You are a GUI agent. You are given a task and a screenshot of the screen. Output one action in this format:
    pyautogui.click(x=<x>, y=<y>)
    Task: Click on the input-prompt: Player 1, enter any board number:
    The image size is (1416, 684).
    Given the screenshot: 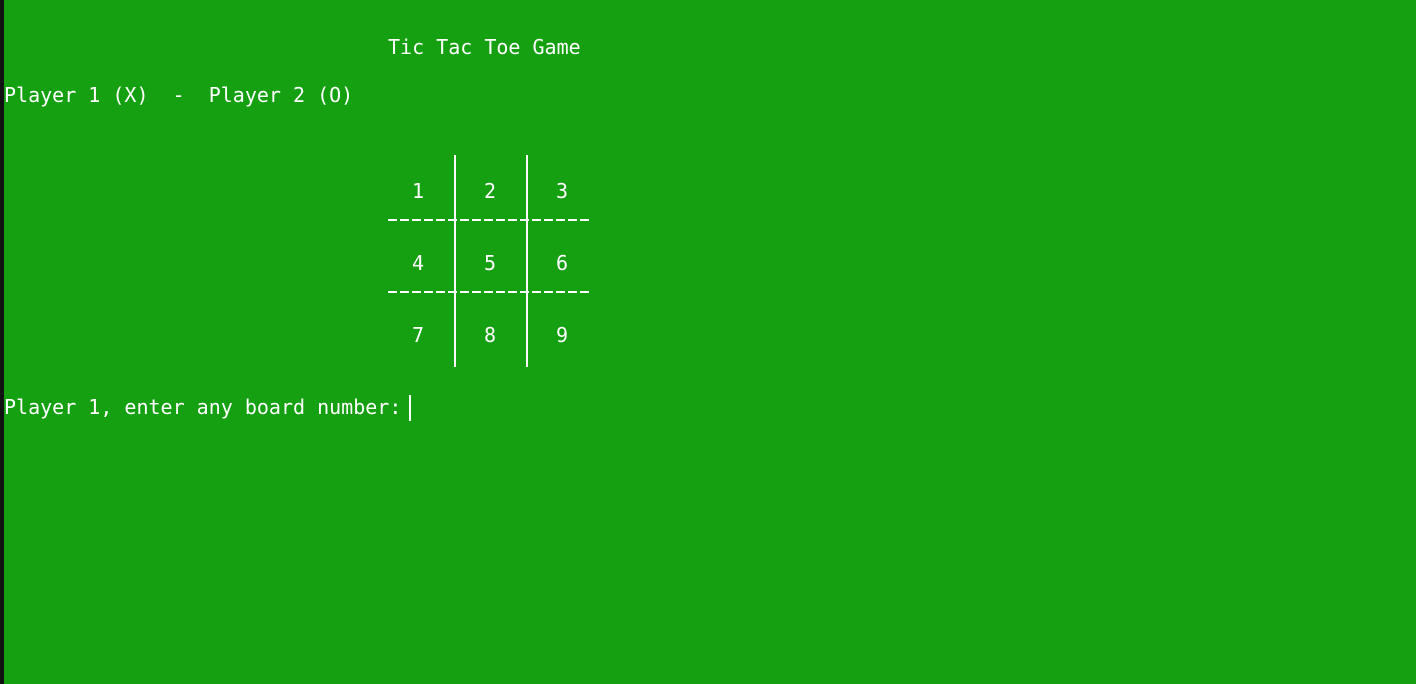 What is the action you would take?
    pyautogui.click(x=208, y=407)
    